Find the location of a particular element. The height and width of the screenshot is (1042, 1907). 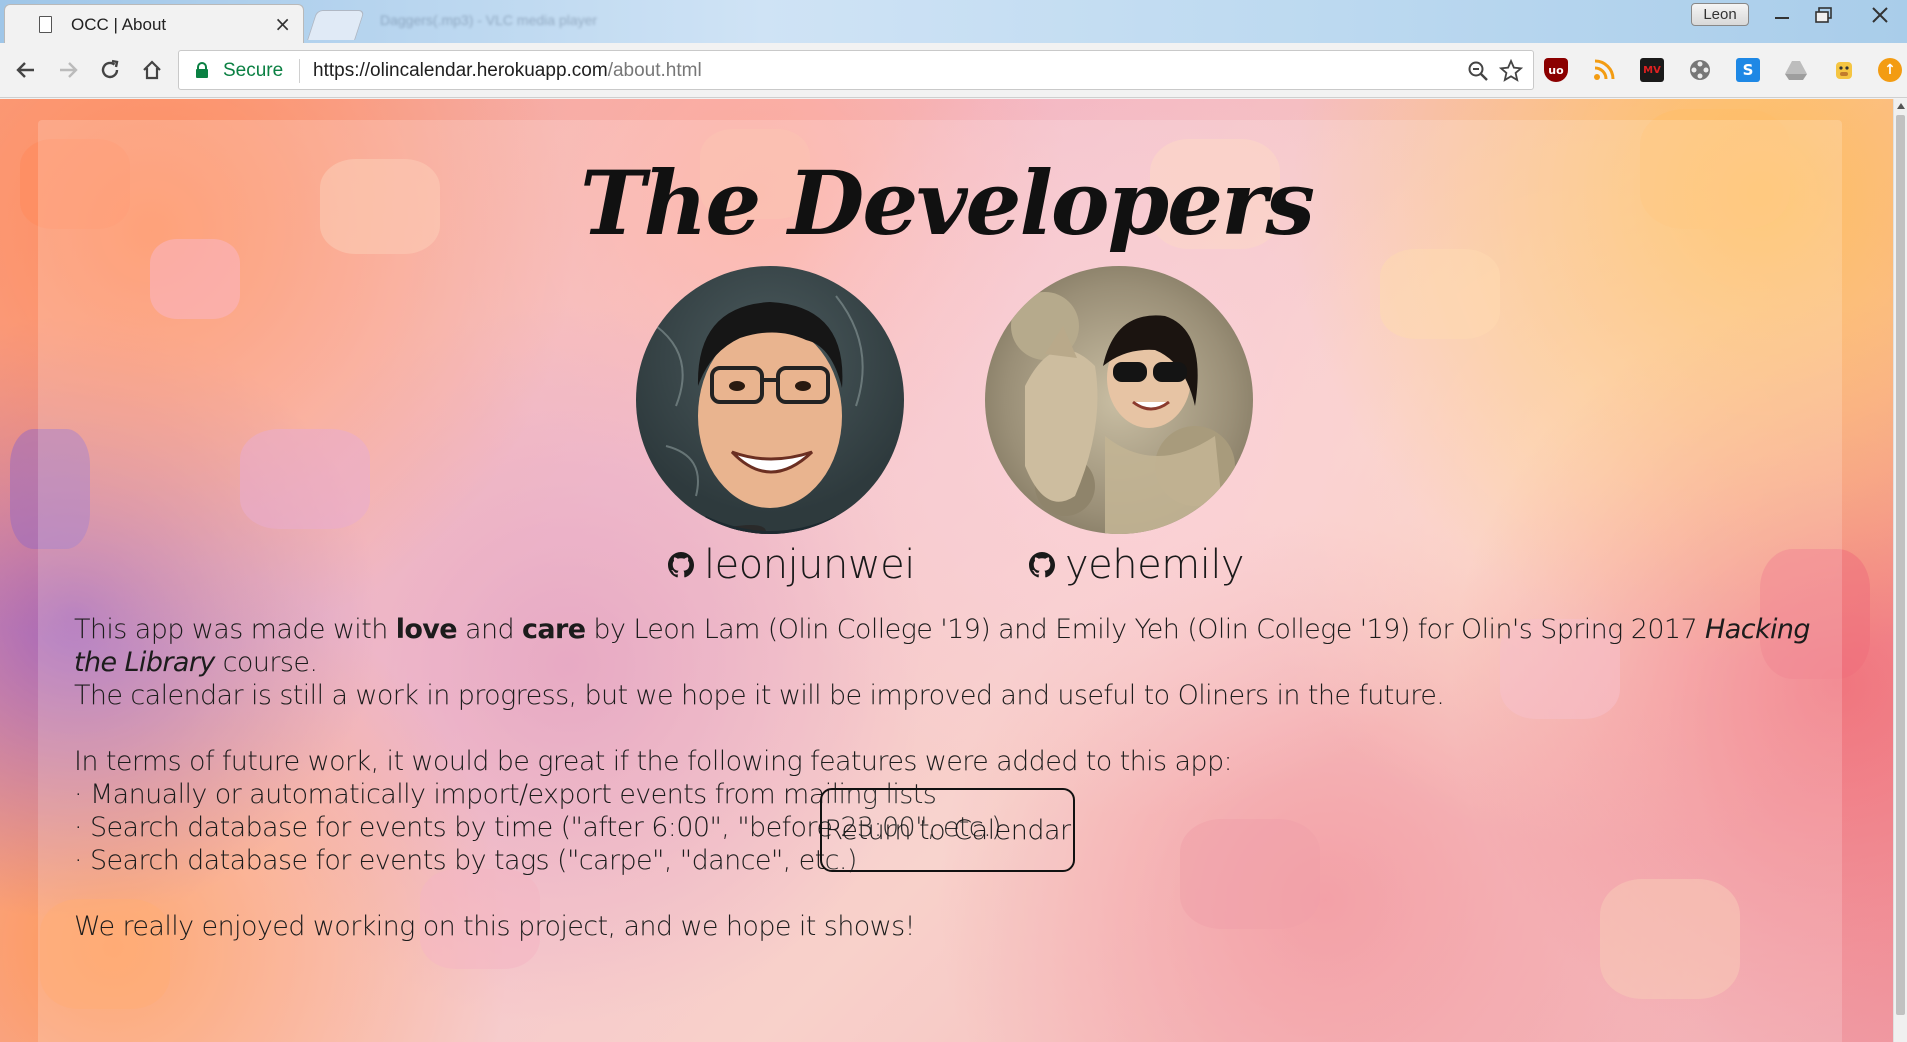

github-link-leon: leonjunwei is located at coordinates (791, 565).